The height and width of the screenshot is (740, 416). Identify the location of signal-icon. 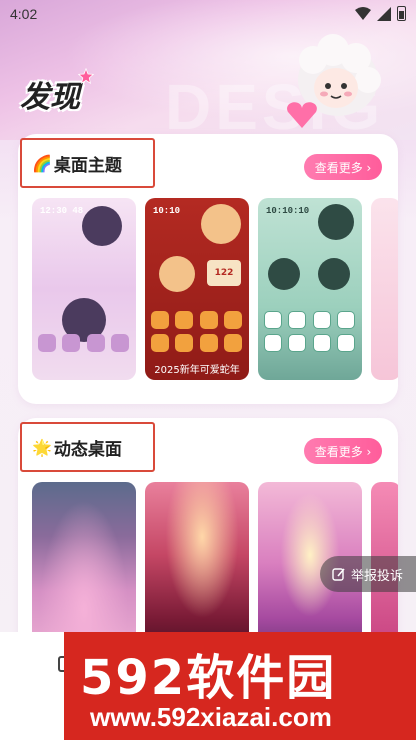
(384, 13).